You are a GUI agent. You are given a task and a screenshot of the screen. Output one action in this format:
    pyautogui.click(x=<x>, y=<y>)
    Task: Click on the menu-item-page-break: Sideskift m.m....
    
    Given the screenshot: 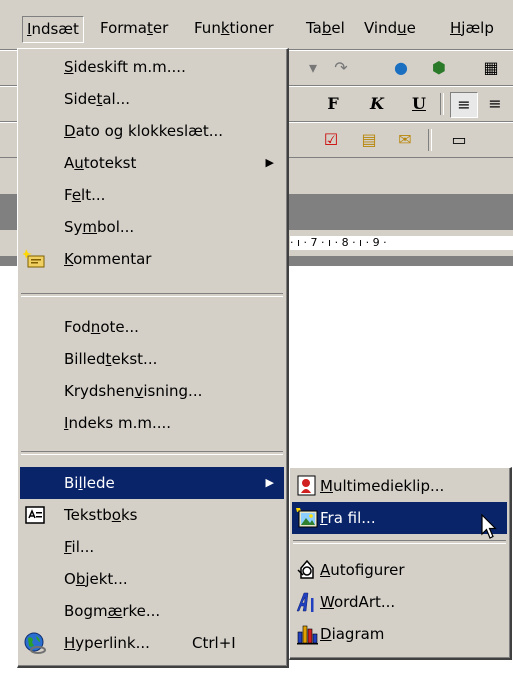 What is the action you would take?
    pyautogui.click(x=152, y=67)
    